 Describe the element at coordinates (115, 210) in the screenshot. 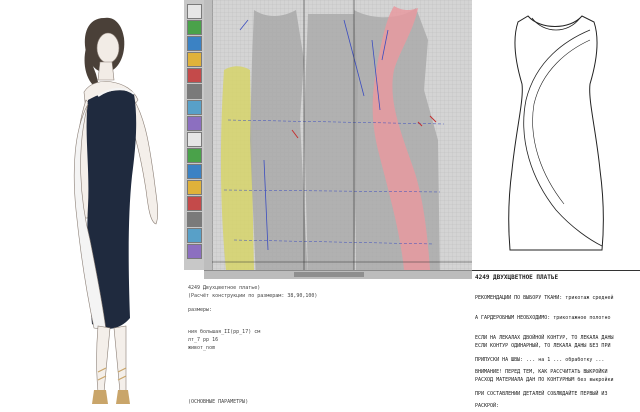

I see `model-illustration` at that location.